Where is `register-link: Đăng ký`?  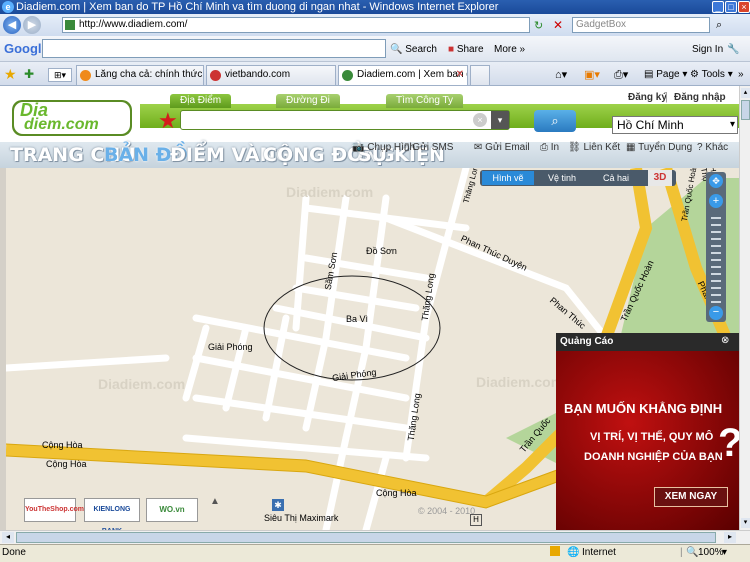
register-link: Đăng ký is located at coordinates (647, 97).